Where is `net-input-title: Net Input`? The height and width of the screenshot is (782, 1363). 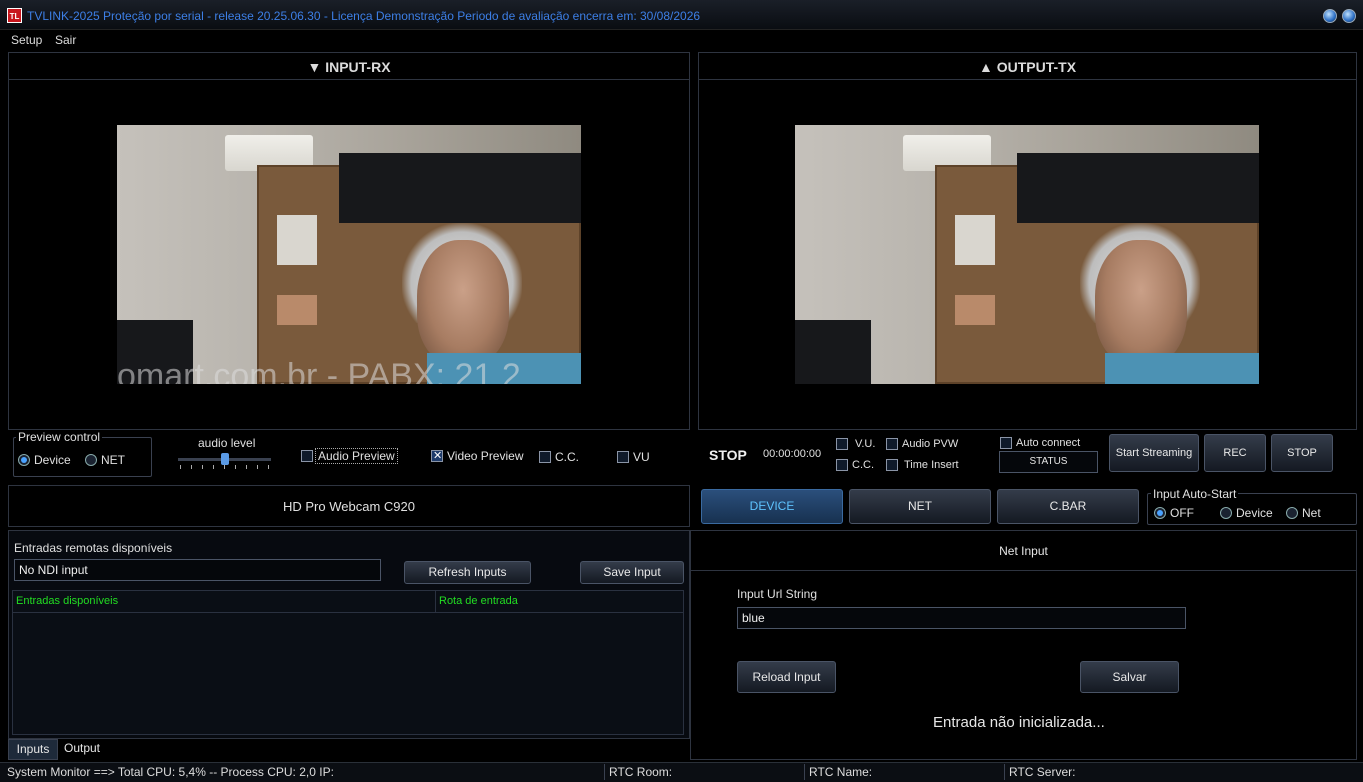
net-input-title: Net Input is located at coordinates (1023, 551).